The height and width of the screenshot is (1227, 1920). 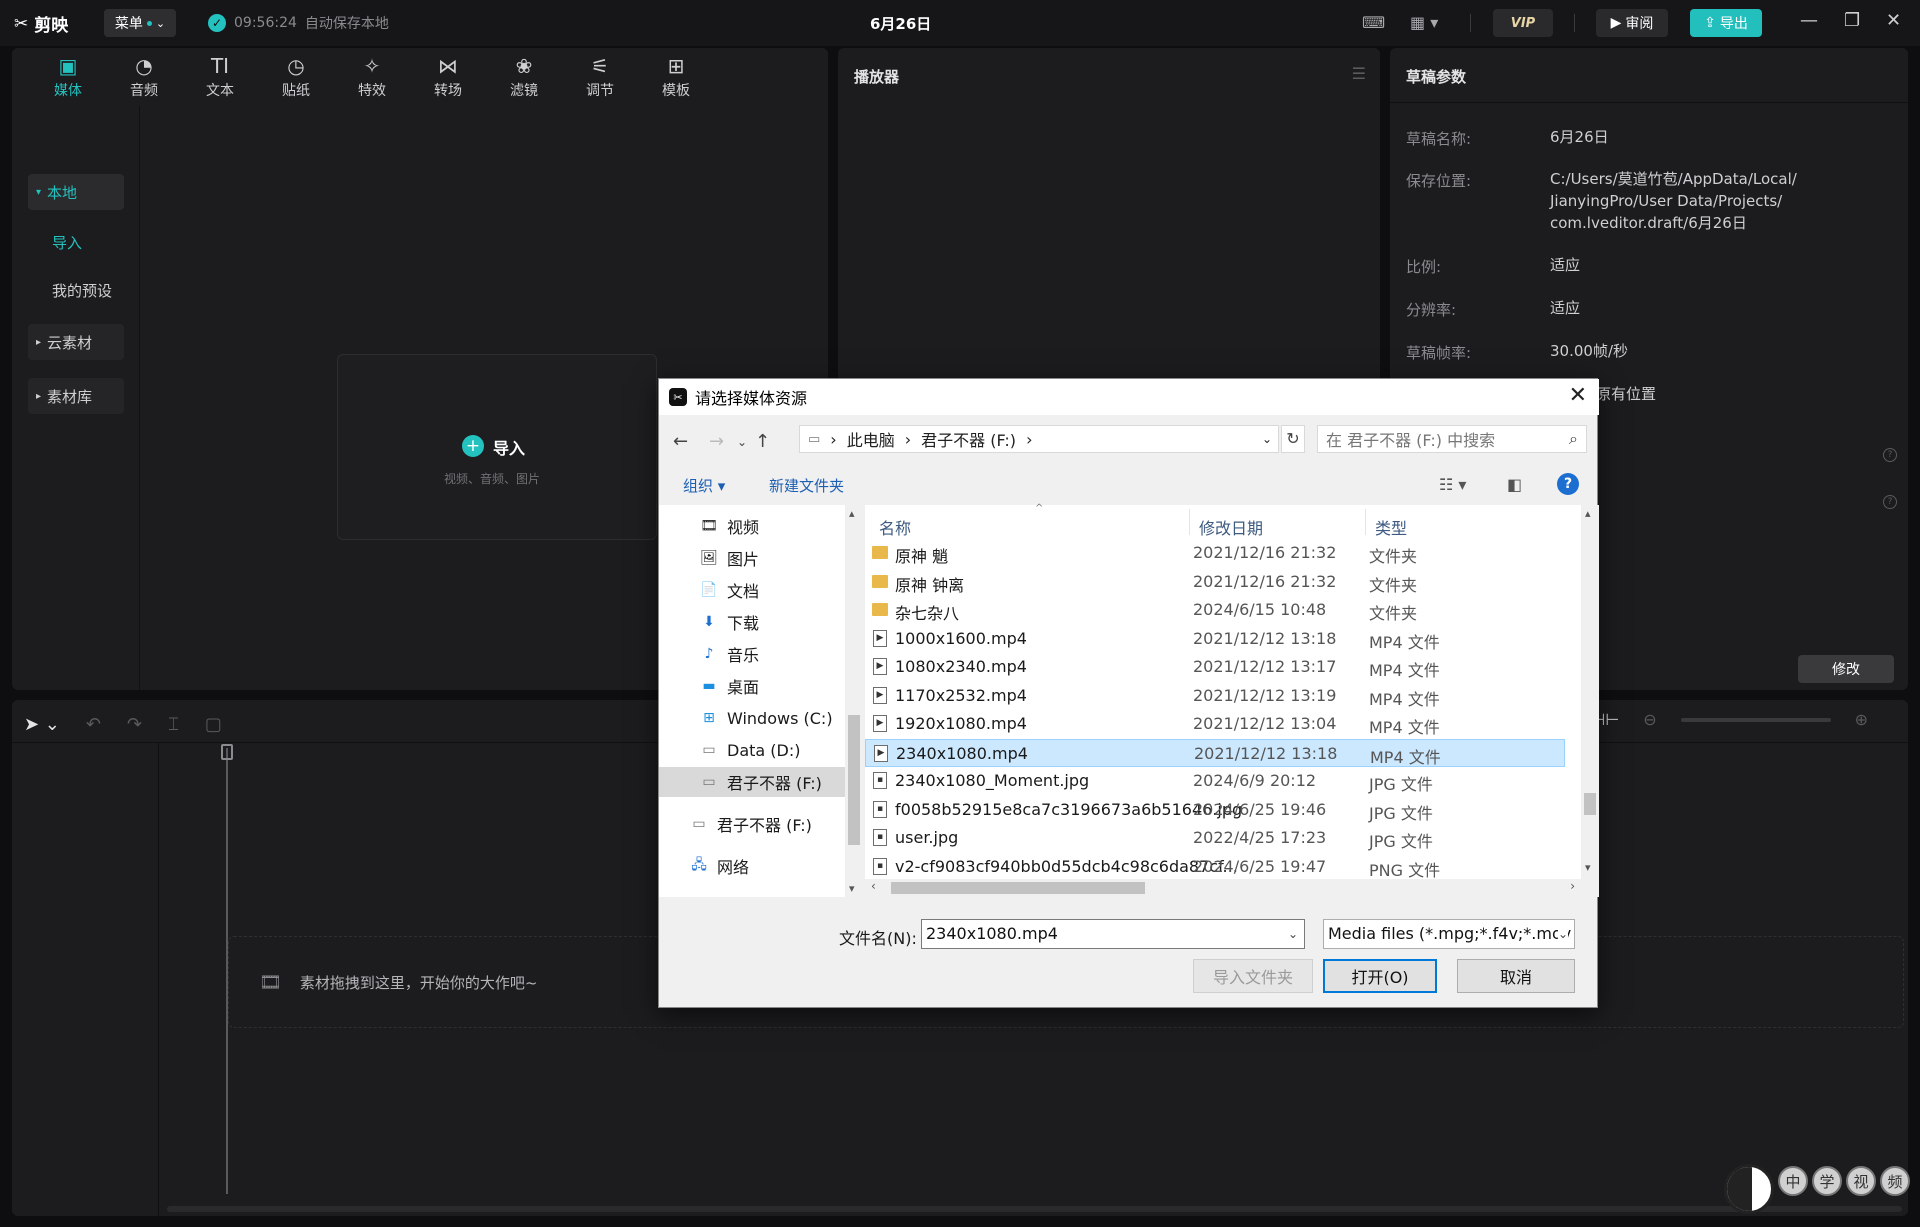 What do you see at coordinates (1726, 23) in the screenshot?
I see `export-button: ⇪ 导出` at bounding box center [1726, 23].